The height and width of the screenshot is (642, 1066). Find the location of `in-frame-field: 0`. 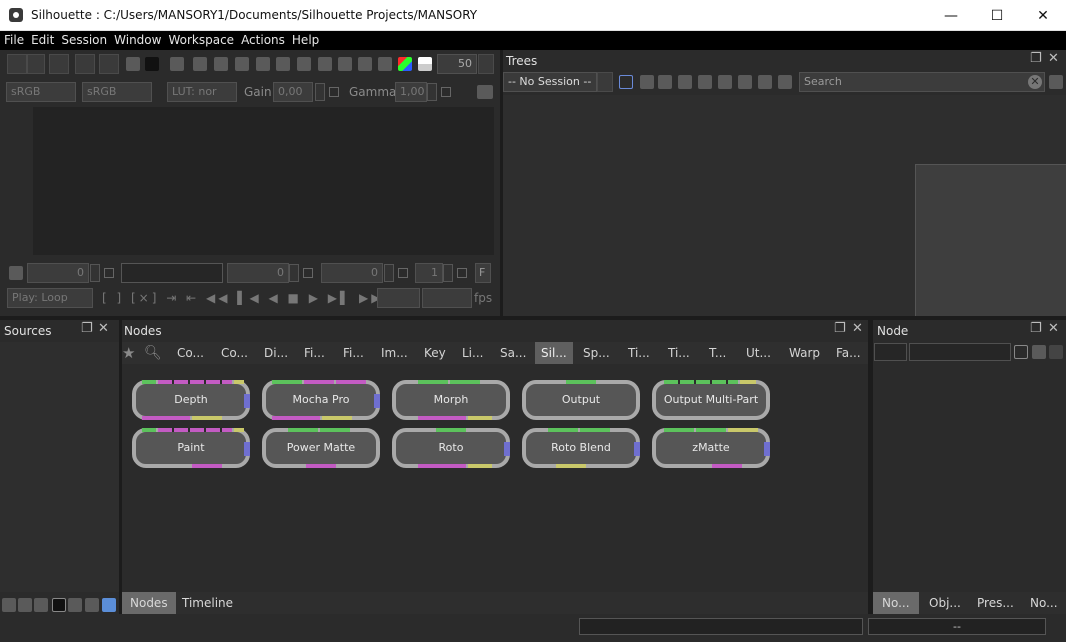

in-frame-field: 0 is located at coordinates (58, 273).